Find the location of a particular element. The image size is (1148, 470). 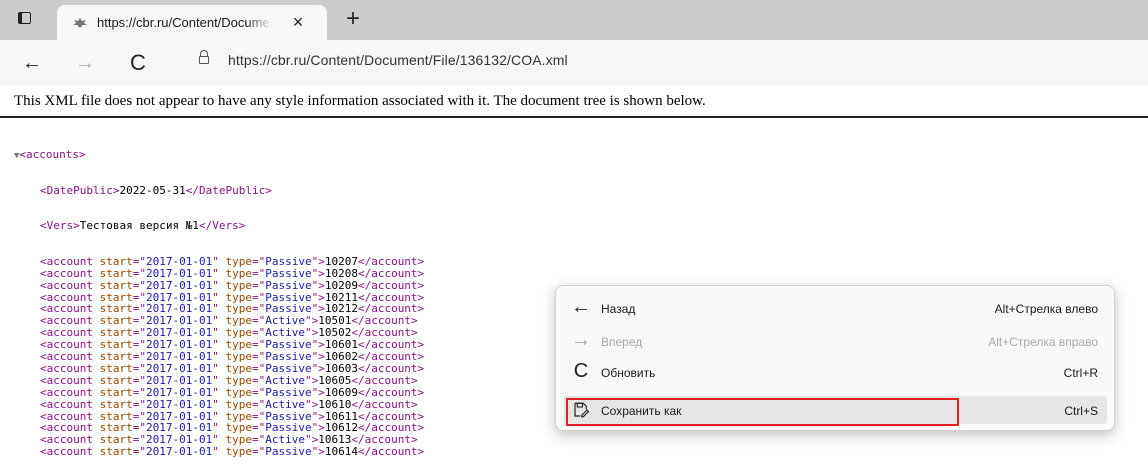

refresh-icon: C is located at coordinates (581, 371).